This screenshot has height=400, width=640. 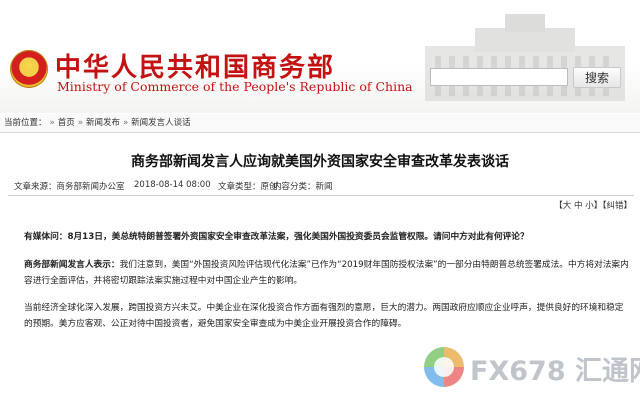 I want to click on watermark-logo-center, so click(x=444, y=367).